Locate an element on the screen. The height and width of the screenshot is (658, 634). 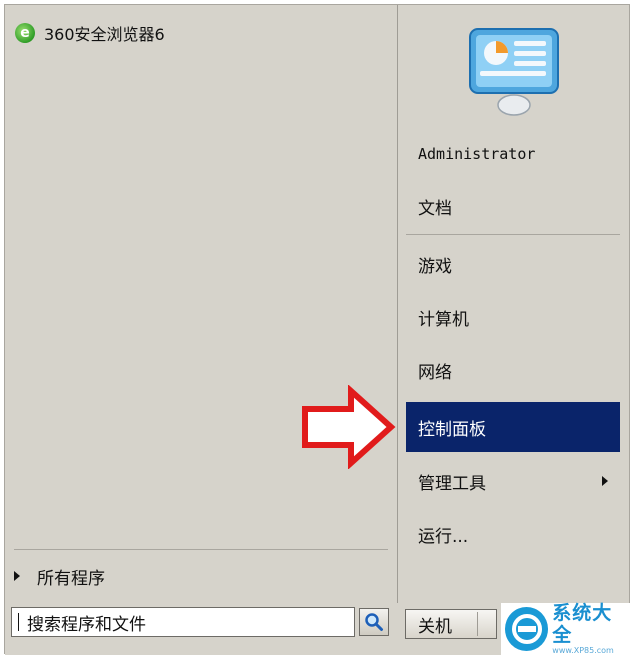
documents-label: 文档 is located at coordinates (435, 208).